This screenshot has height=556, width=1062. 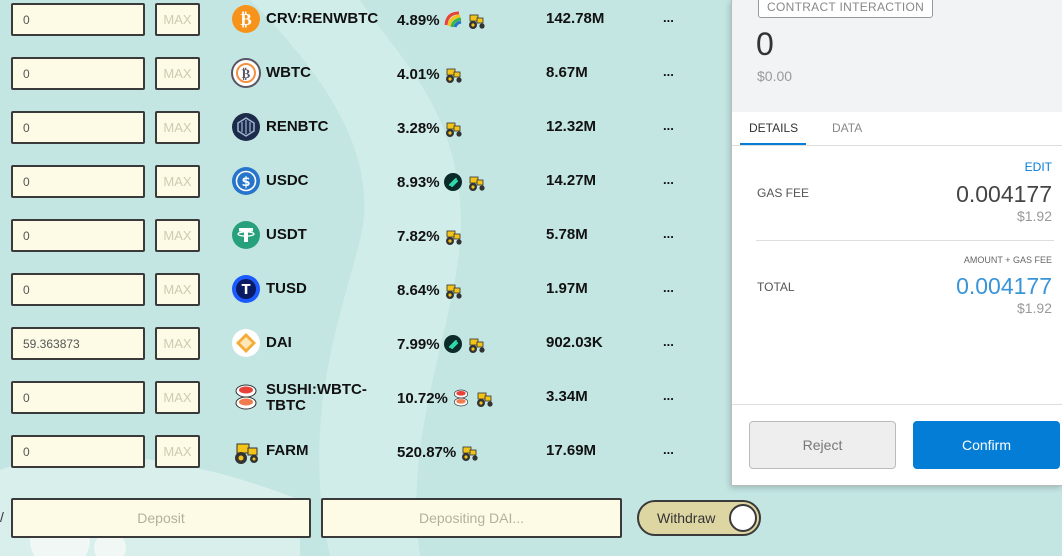 What do you see at coordinates (418, 236) in the screenshot?
I see `apy-value: 7.82%` at bounding box center [418, 236].